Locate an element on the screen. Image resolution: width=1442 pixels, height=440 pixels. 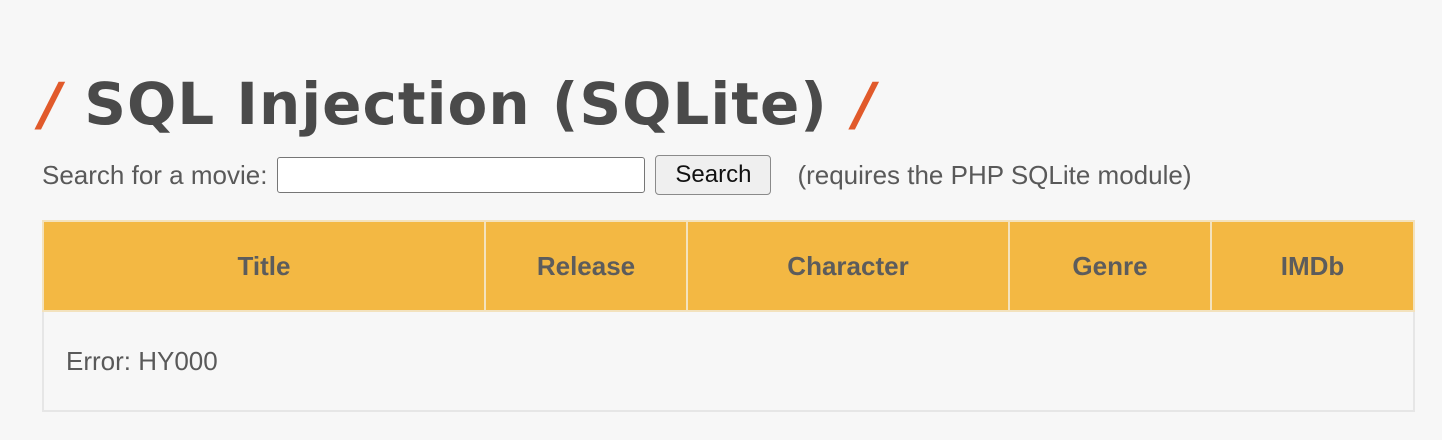
search-input is located at coordinates (461, 175).